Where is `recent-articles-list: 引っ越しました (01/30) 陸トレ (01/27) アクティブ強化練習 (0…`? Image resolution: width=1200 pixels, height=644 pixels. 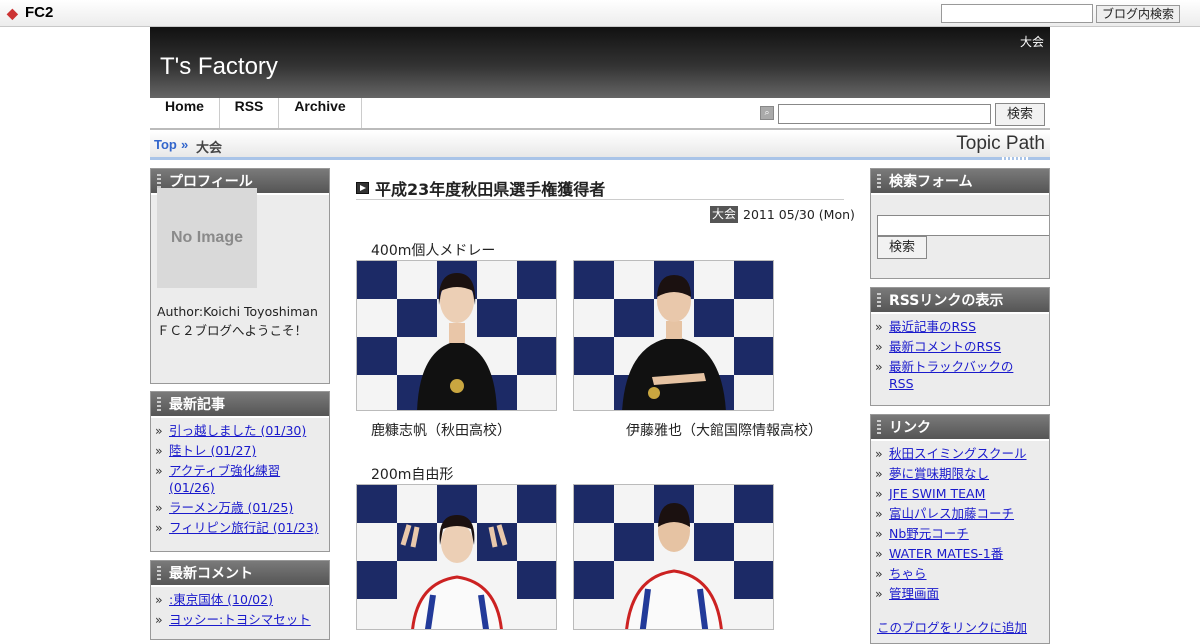
recent-articles-list: 引っ越しました (01/30) 陸トレ (01/27) アクティブ強化練習 (0… is located at coordinates (240, 479).